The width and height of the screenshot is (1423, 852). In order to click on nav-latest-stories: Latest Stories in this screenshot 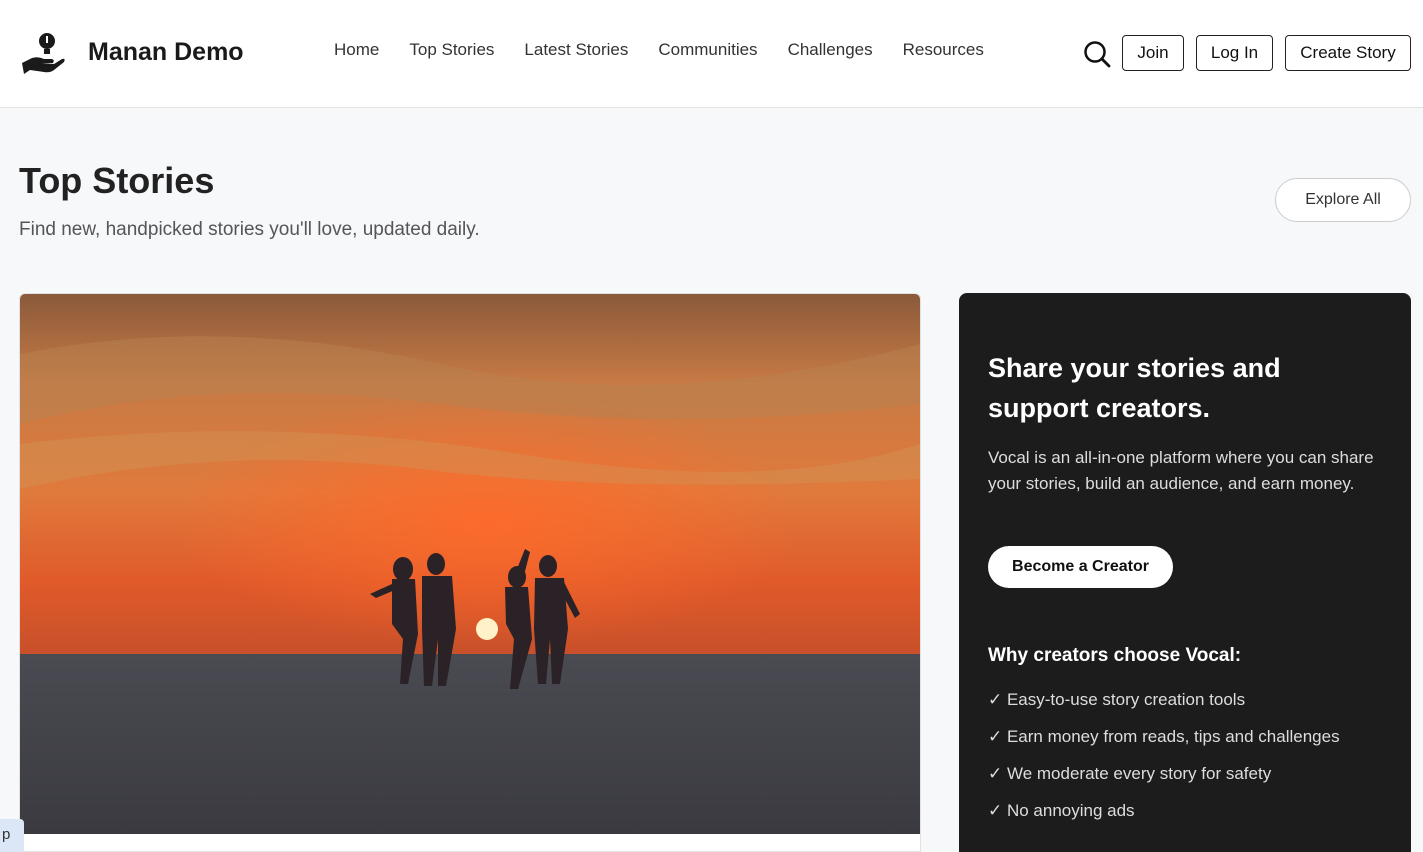, I will do `click(576, 50)`.